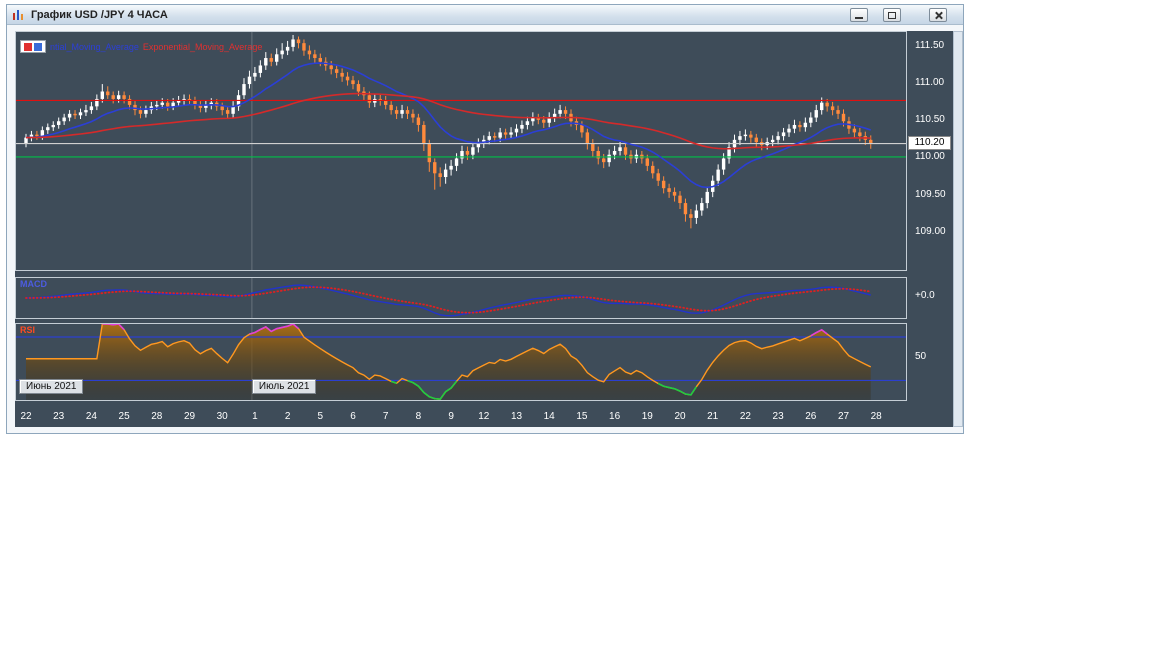 This screenshot has height=648, width=1152. What do you see at coordinates (549, 416) in the screenshot?
I see `x-axis-label: 14` at bounding box center [549, 416].